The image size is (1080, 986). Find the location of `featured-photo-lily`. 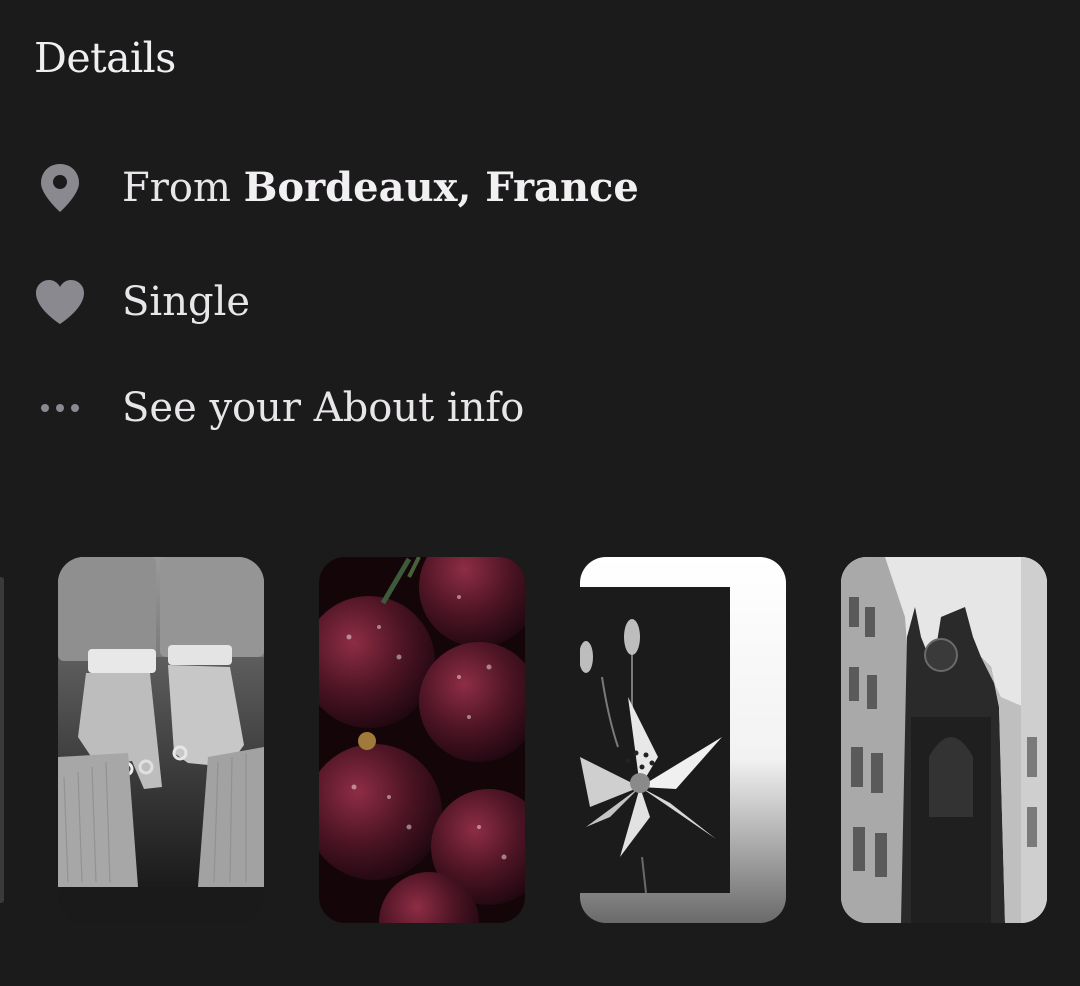

featured-photo-lily is located at coordinates (683, 740).